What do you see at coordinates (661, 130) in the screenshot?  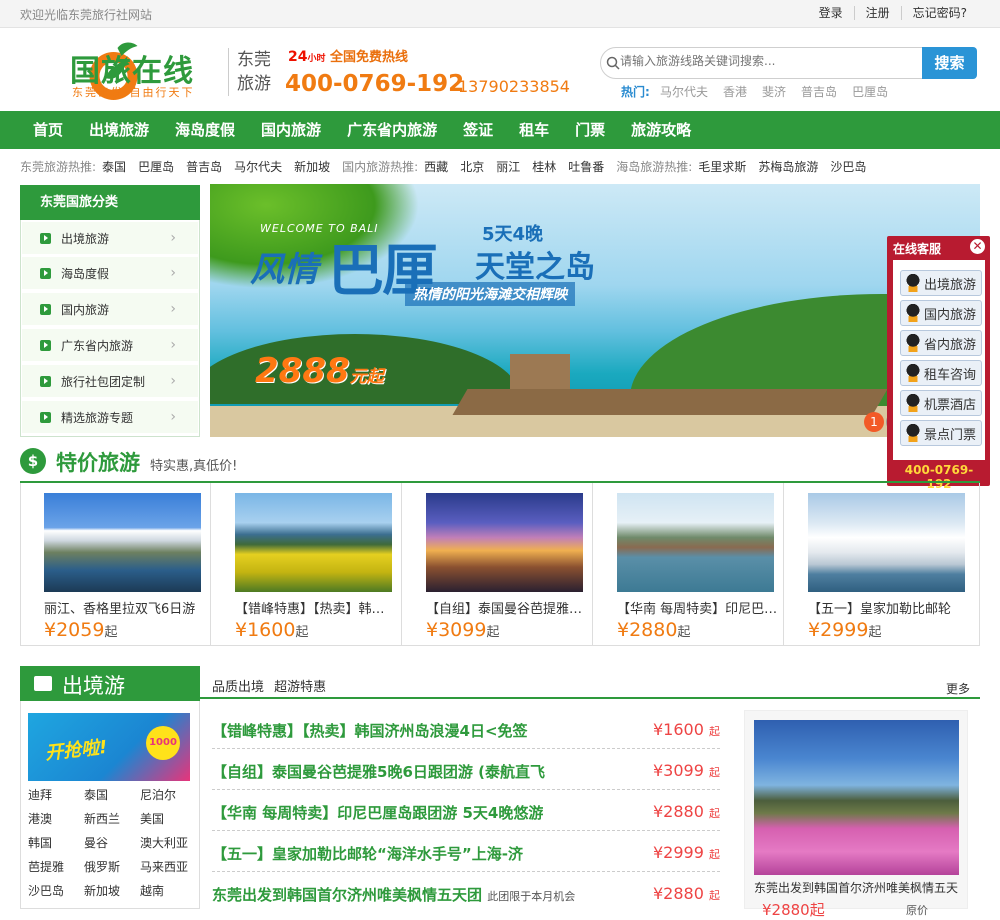 I see `nav-item-guides: 旅游攻略` at bounding box center [661, 130].